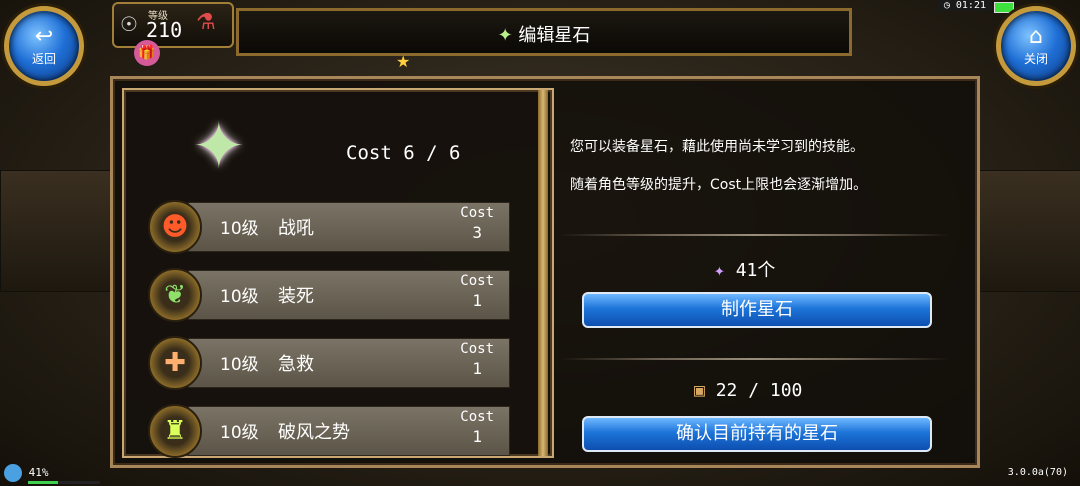 The height and width of the screenshot is (486, 1080). I want to click on play-dead-icon: ❦, so click(175, 295).